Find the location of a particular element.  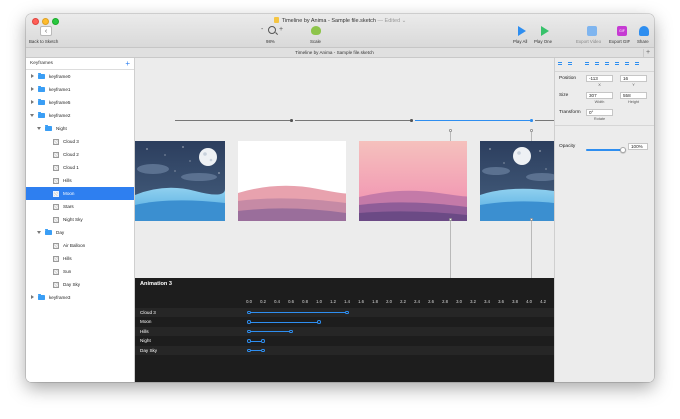

play-all-icon is located at coordinates (522, 31).